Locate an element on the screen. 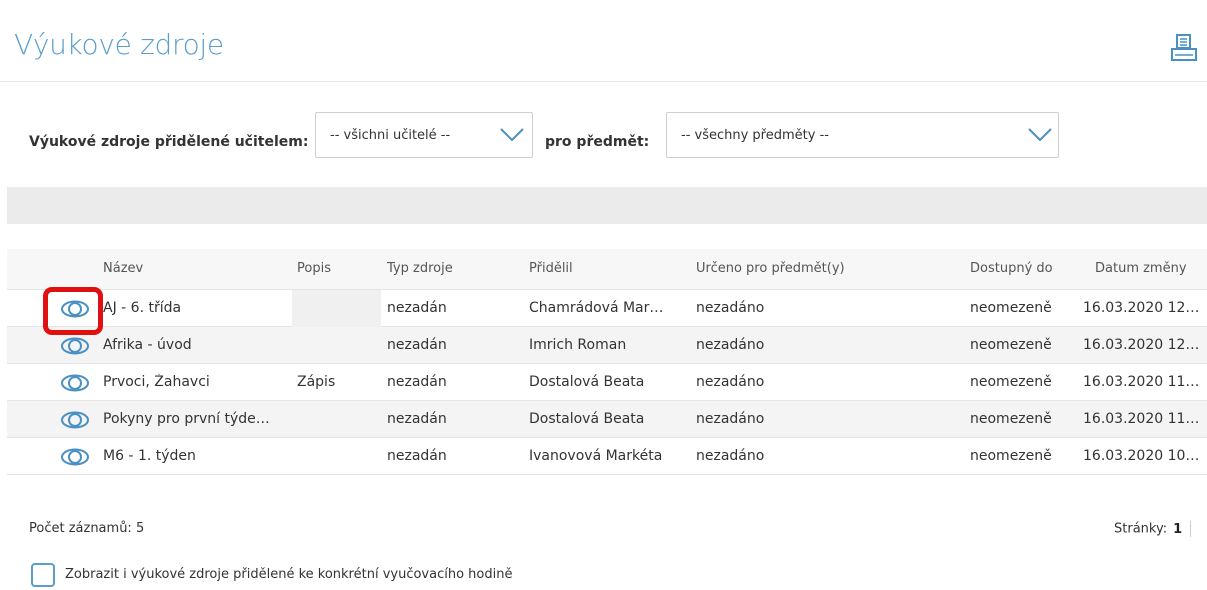  resource-name: AJ - 6. třída is located at coordinates (195, 308).